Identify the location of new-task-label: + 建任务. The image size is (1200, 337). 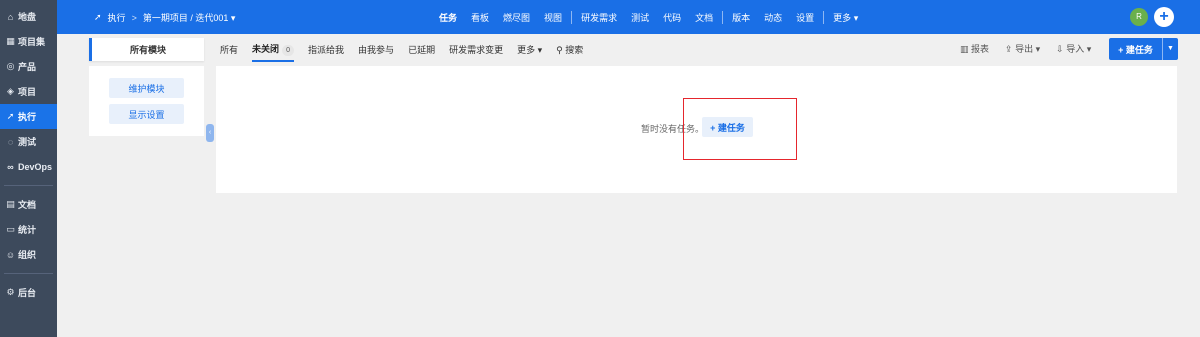
(1135, 49).